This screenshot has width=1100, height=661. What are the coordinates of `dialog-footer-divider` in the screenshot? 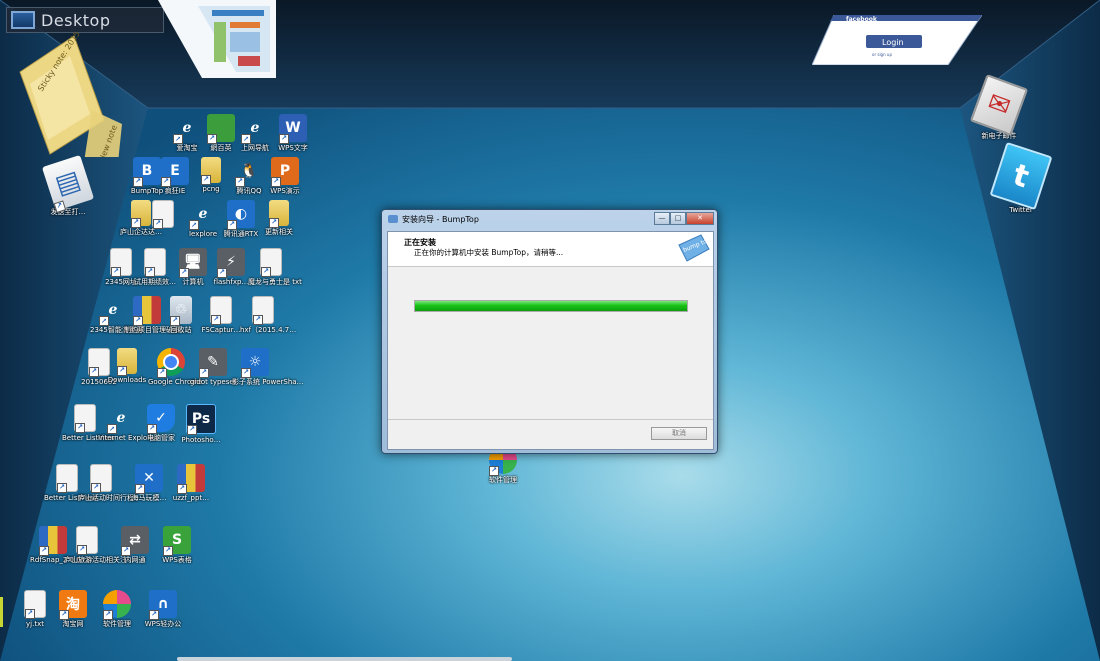 It's located at (550, 419).